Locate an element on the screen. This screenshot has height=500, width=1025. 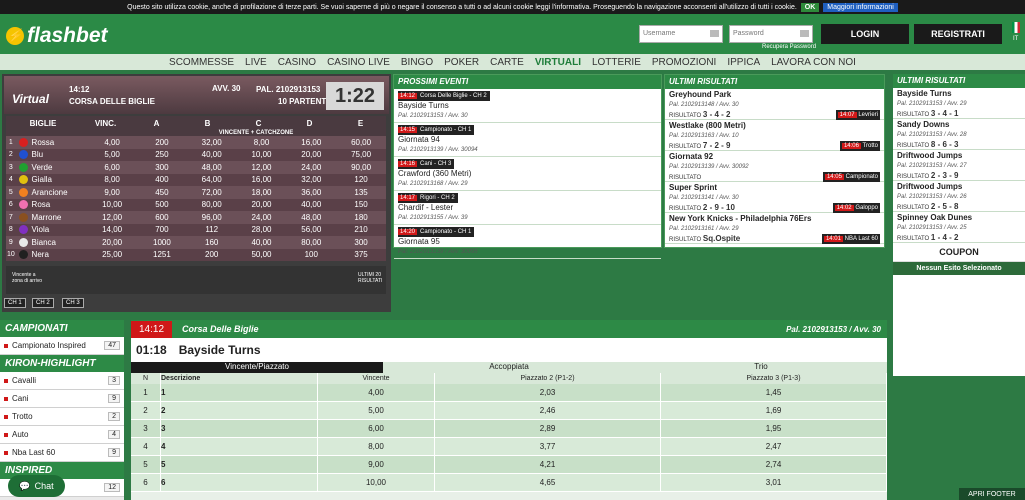
virtual-odd: 1000 is located at coordinates (162, 242).